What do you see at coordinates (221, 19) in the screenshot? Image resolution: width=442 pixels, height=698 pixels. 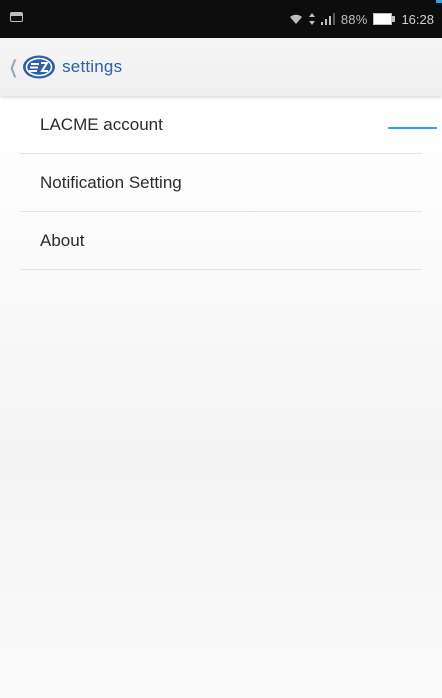 I see `status-bar: 88% 16:28` at bounding box center [221, 19].